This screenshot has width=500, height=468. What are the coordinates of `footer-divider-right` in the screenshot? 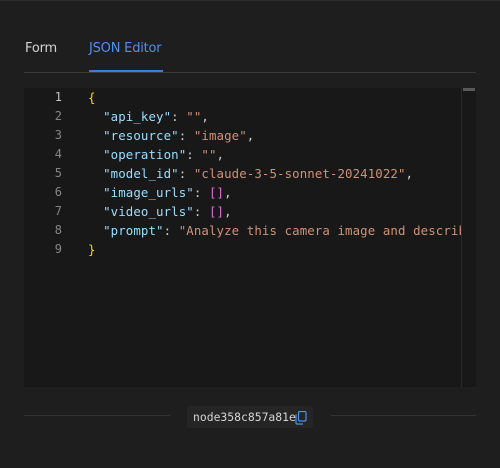 It's located at (403, 415).